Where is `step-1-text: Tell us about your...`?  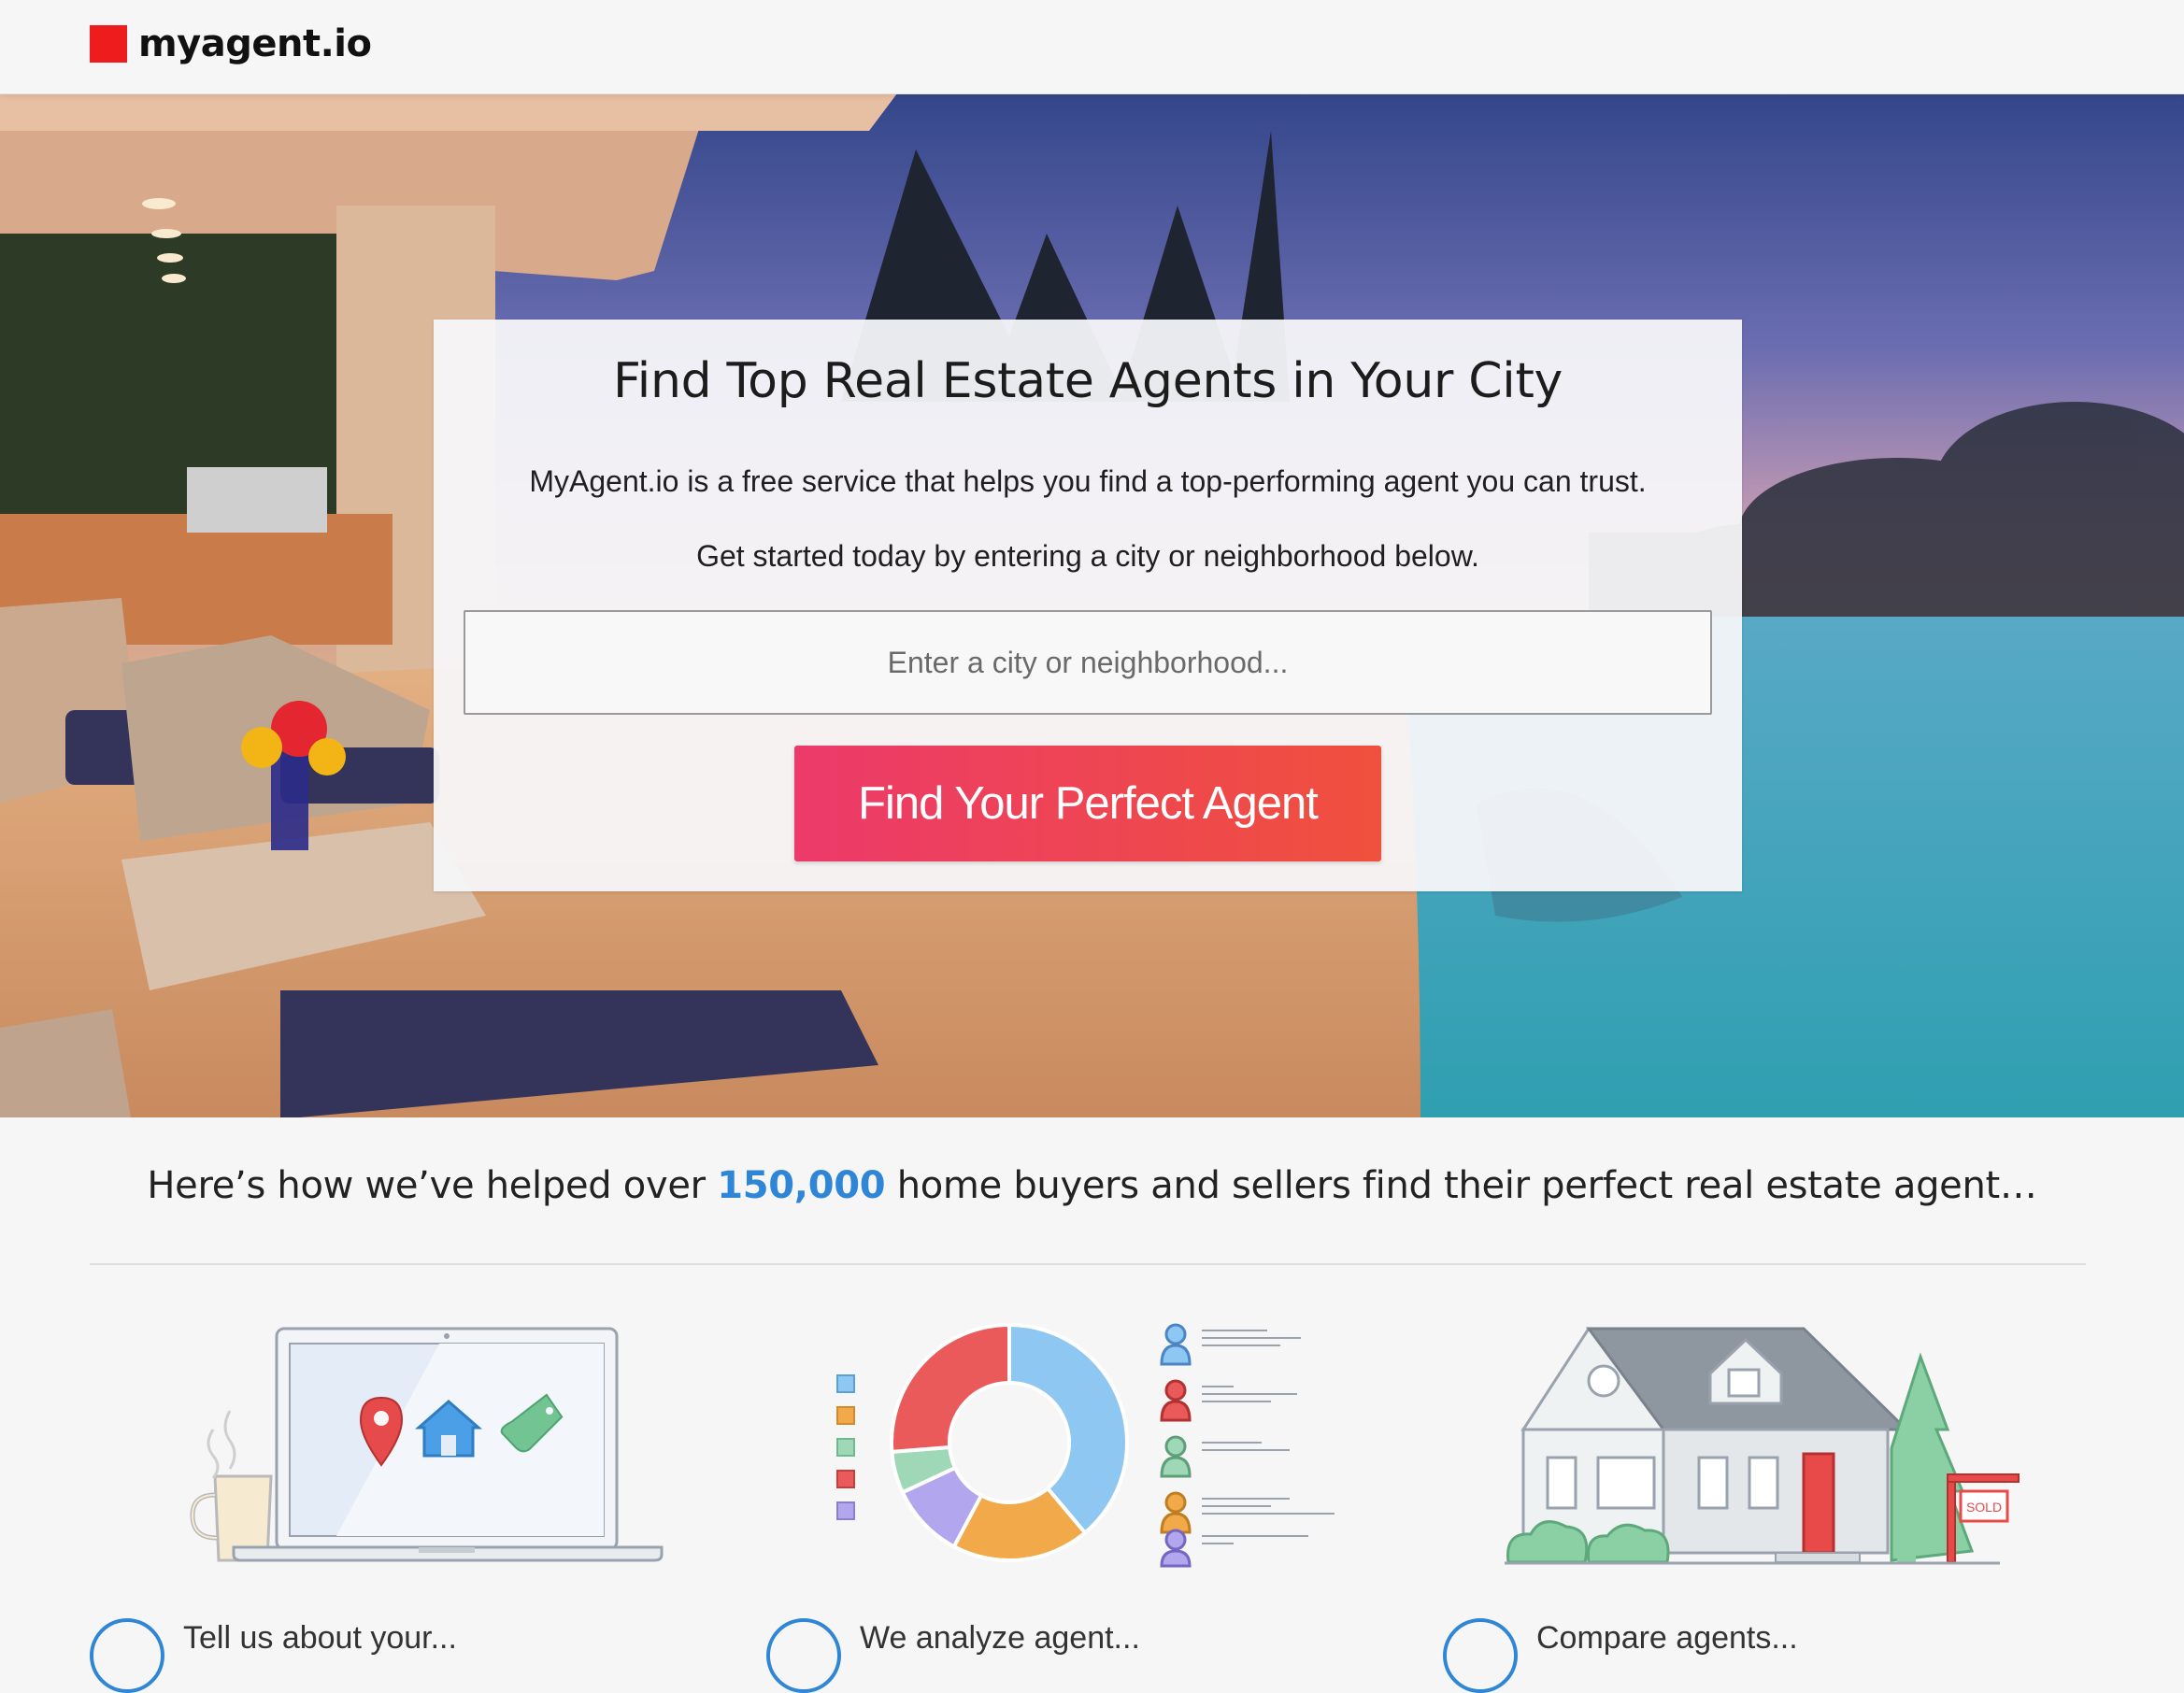
step-1-text: Tell us about your... is located at coordinates (320, 1638).